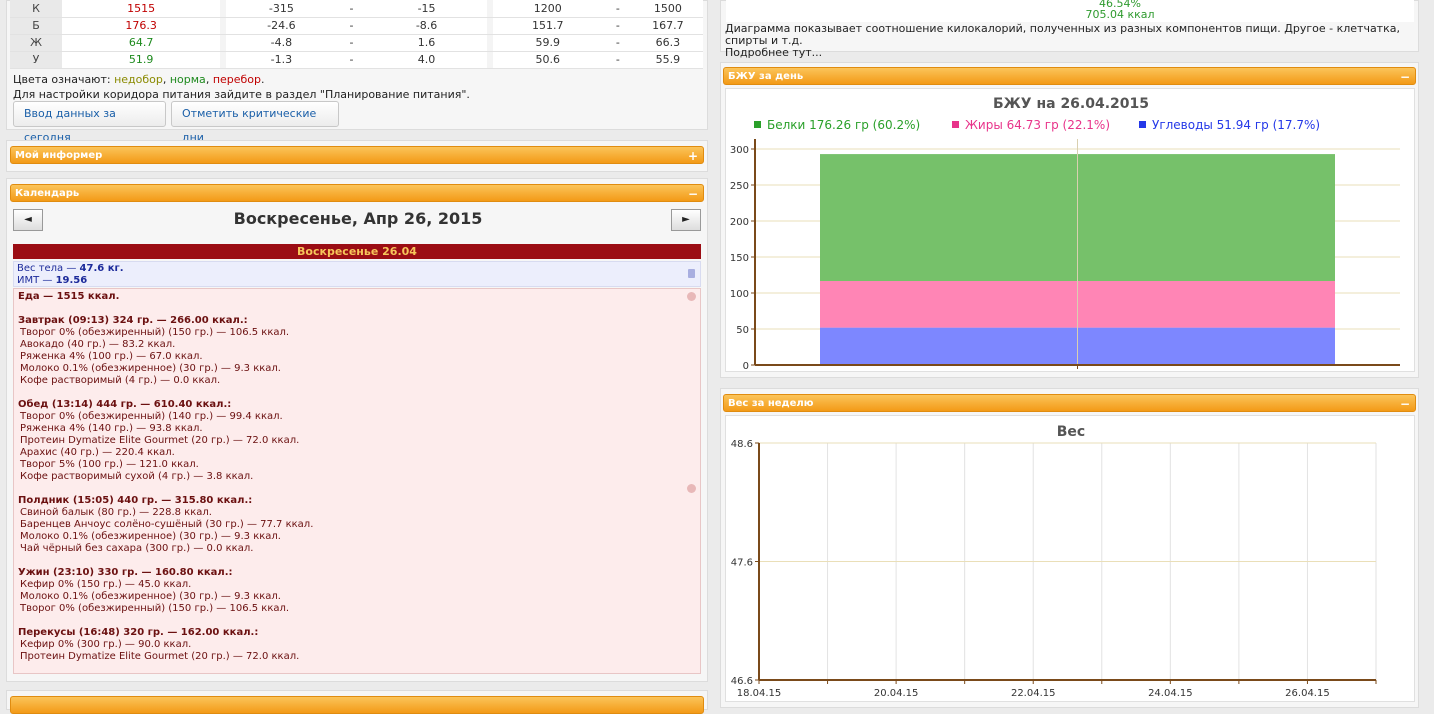 This screenshot has height=714, width=1434. Describe the element at coordinates (36, 9) in the screenshot. I see `nutrient-label: К` at that location.